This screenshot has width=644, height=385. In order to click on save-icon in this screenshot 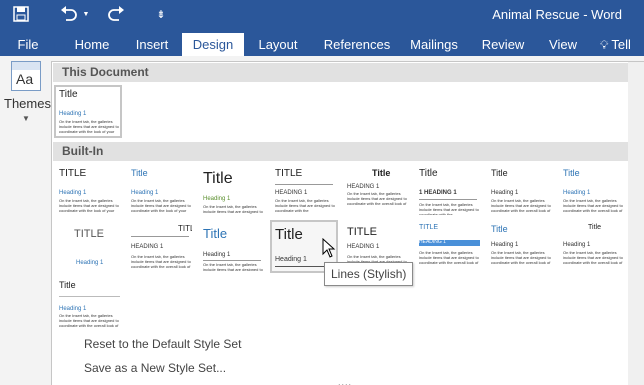, I will do `click(21, 14)`.